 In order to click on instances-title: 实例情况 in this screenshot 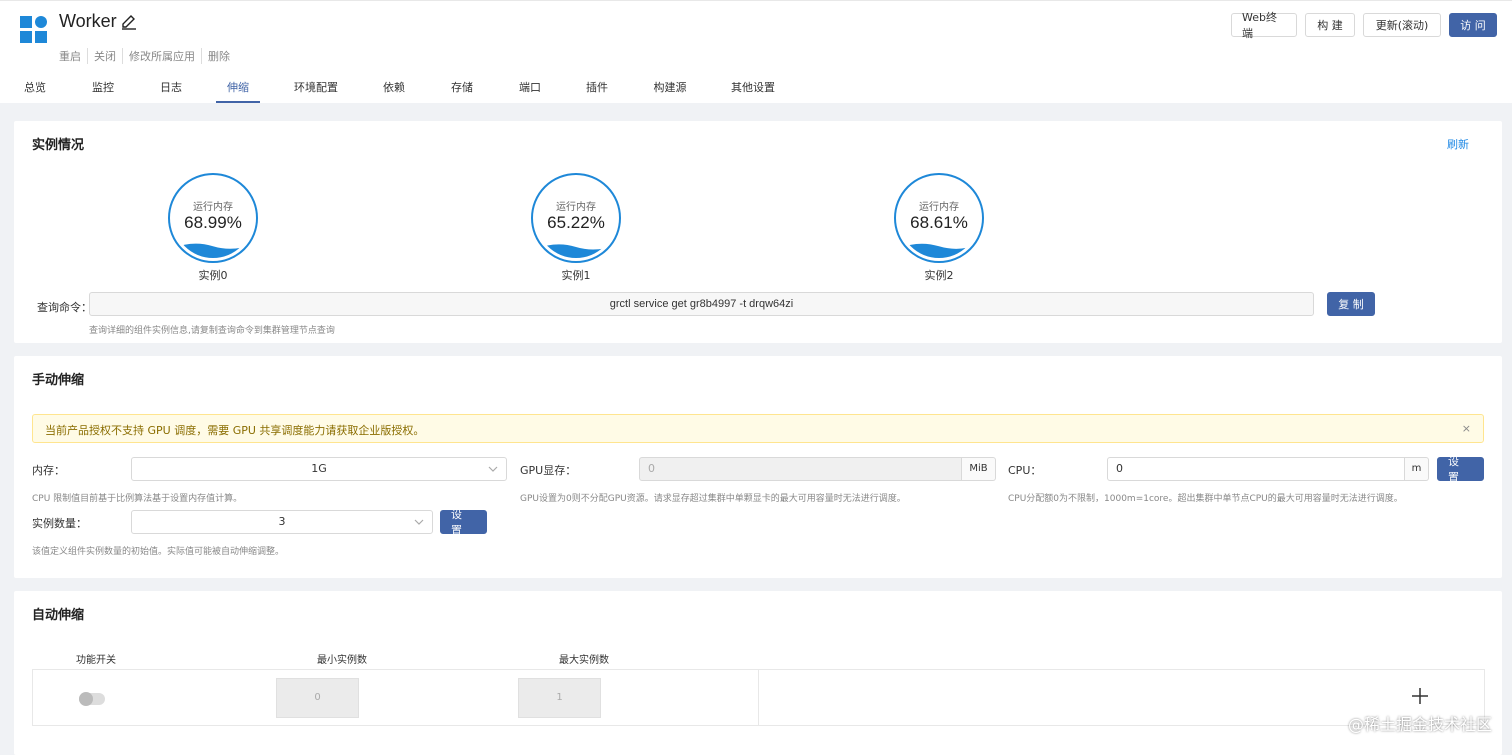, I will do `click(58, 145)`.